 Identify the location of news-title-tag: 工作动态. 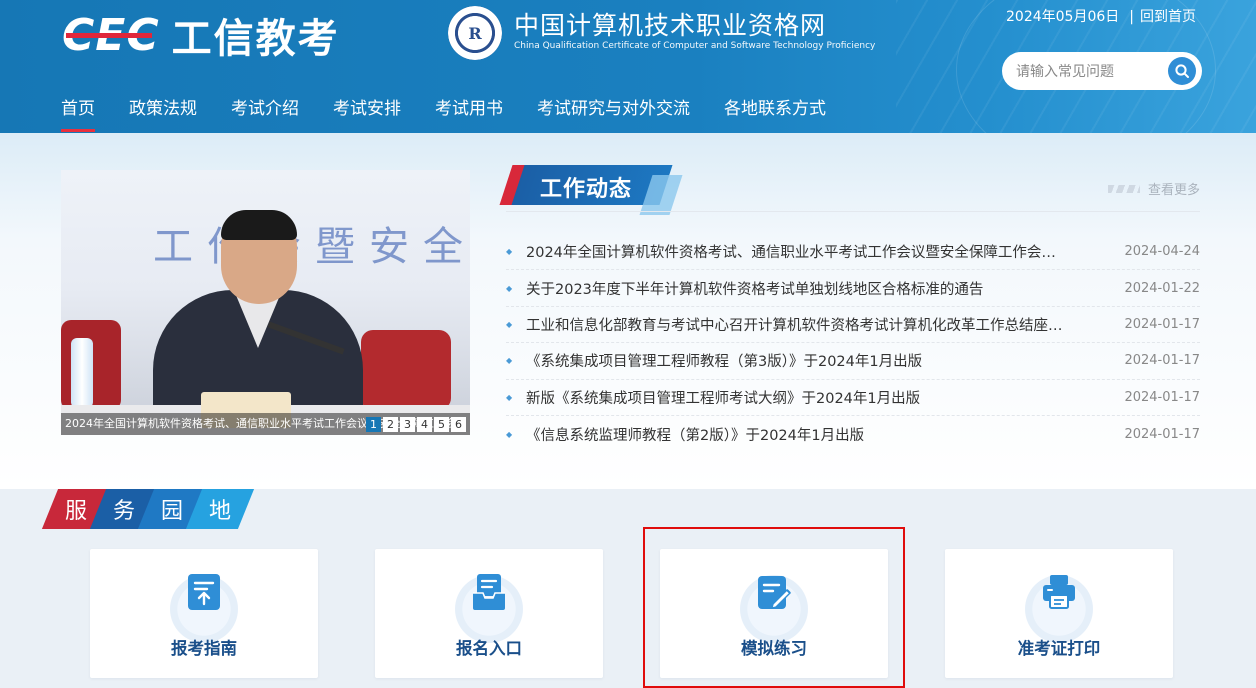
(591, 190).